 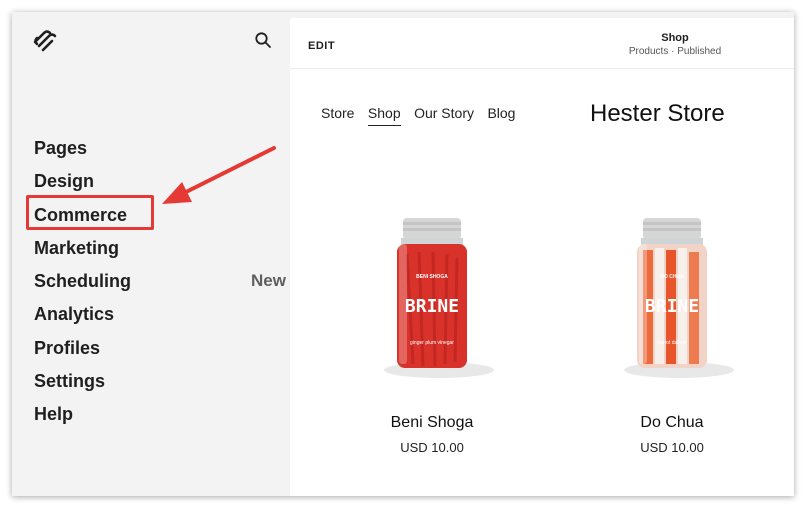 What do you see at coordinates (321, 46) in the screenshot?
I see `edit-button: EDIT` at bounding box center [321, 46].